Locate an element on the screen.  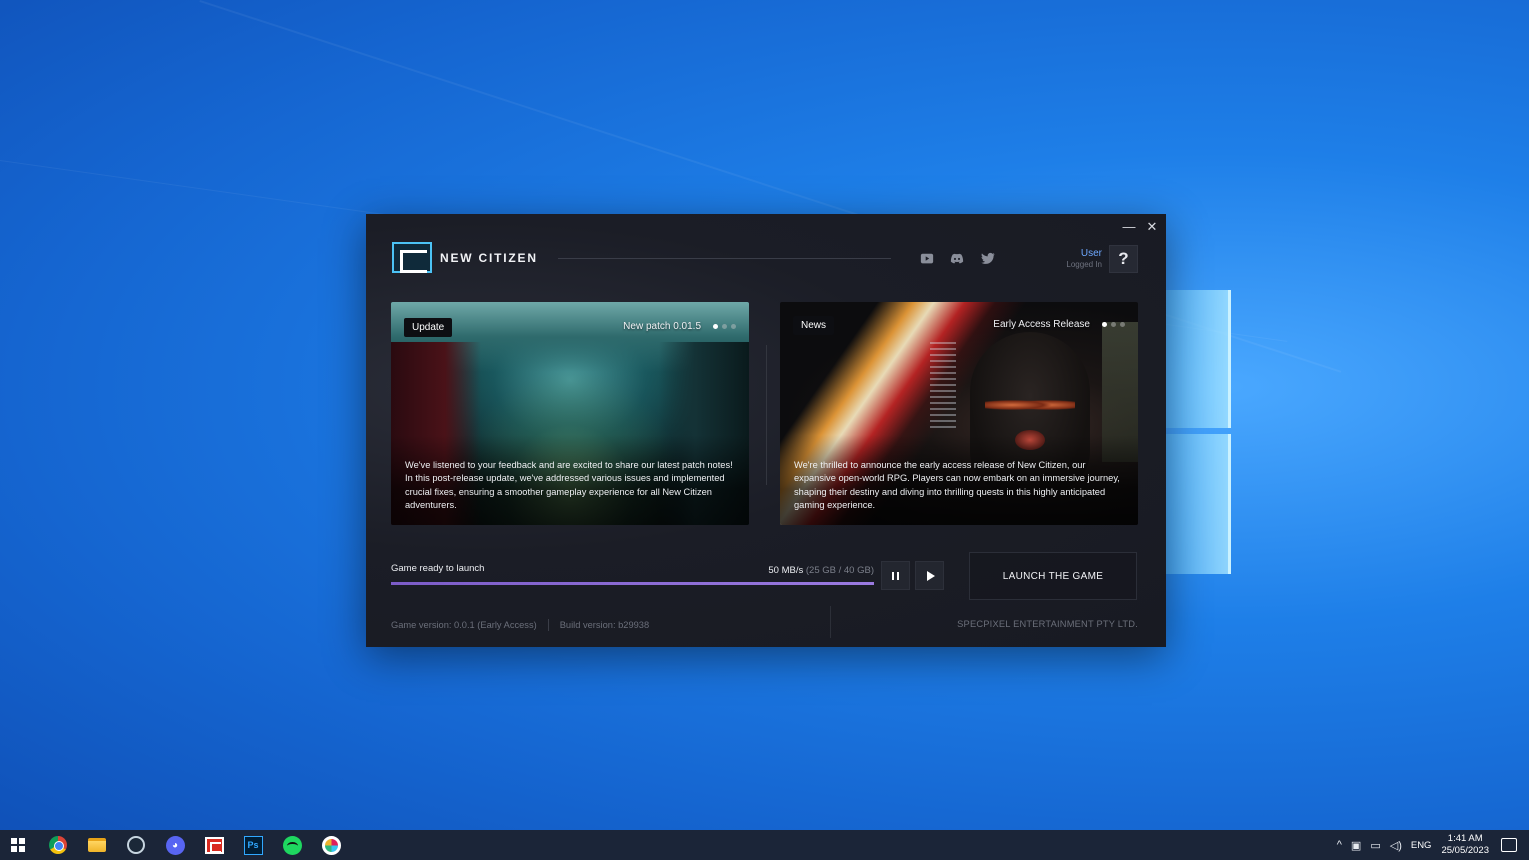
user-status: Logged In is located at coordinates (1084, 264).